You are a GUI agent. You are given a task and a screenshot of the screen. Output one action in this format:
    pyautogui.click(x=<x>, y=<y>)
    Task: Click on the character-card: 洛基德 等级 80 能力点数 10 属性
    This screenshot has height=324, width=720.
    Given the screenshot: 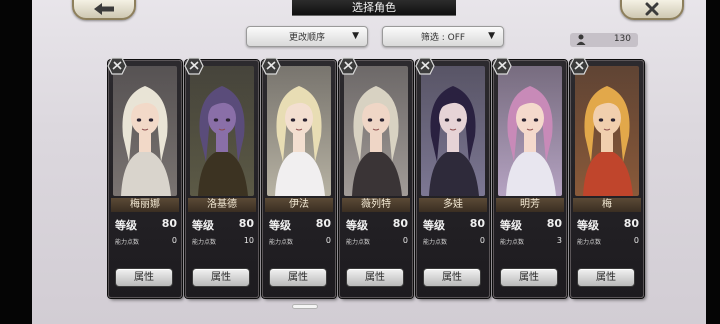 What is the action you would take?
    pyautogui.click(x=221, y=177)
    